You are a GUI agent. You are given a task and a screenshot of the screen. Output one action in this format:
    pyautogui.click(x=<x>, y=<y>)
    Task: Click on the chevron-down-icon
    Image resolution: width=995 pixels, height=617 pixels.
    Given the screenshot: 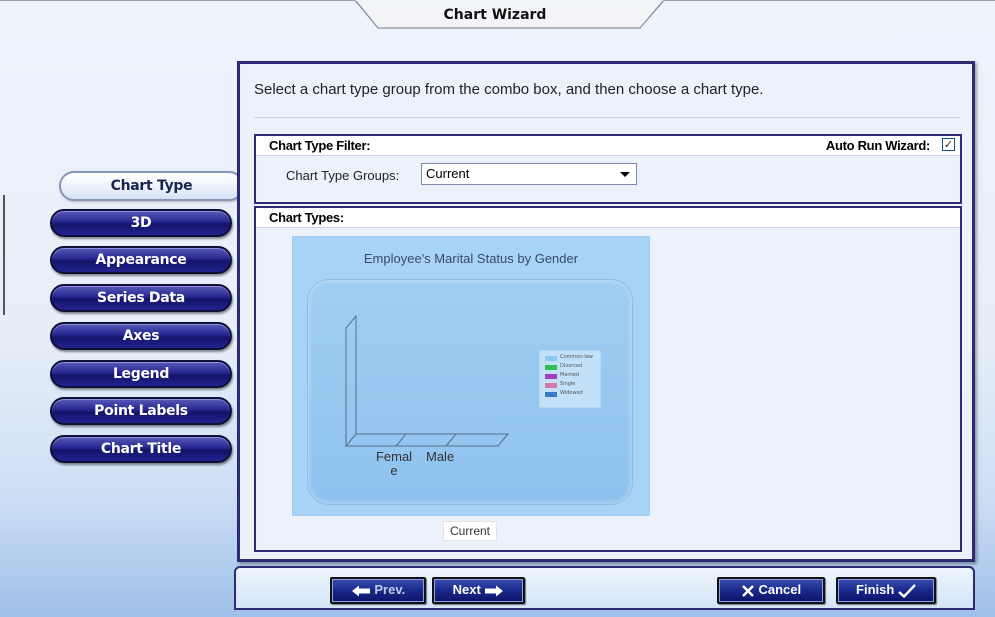 What is the action you would take?
    pyautogui.click(x=625, y=174)
    